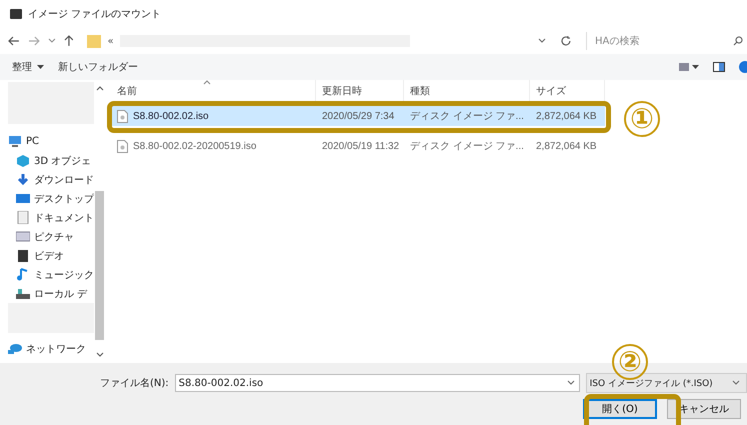 The width and height of the screenshot is (747, 425). What do you see at coordinates (23, 198) in the screenshot?
I see `desktop-icon` at bounding box center [23, 198].